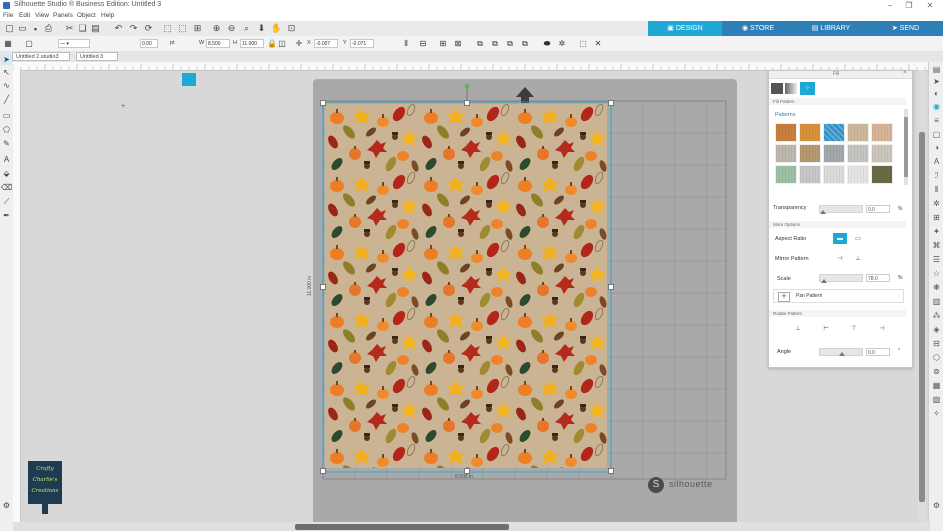  What do you see at coordinates (930, 5) in the screenshot?
I see `close-icon: ✕` at bounding box center [930, 5].